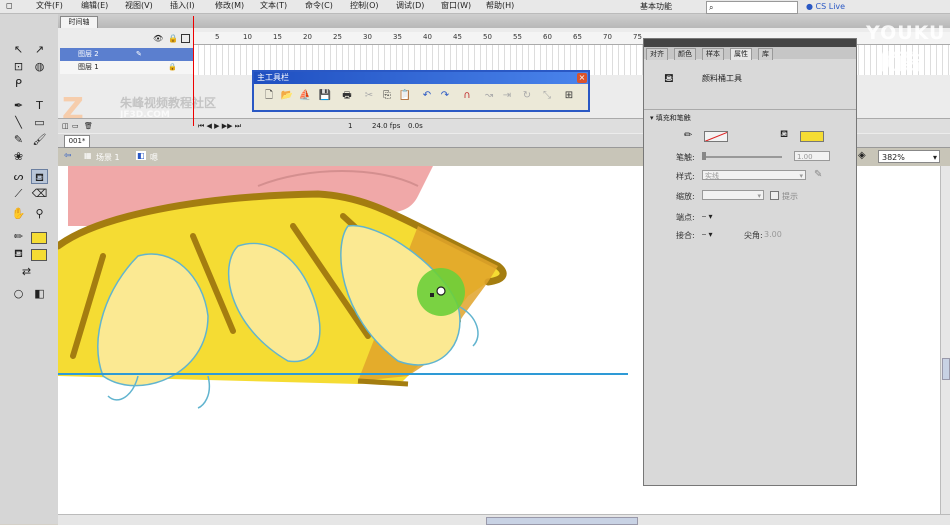  What do you see at coordinates (18, 49) in the screenshot?
I see `selection-tool-icon: ↖` at bounding box center [18, 49].